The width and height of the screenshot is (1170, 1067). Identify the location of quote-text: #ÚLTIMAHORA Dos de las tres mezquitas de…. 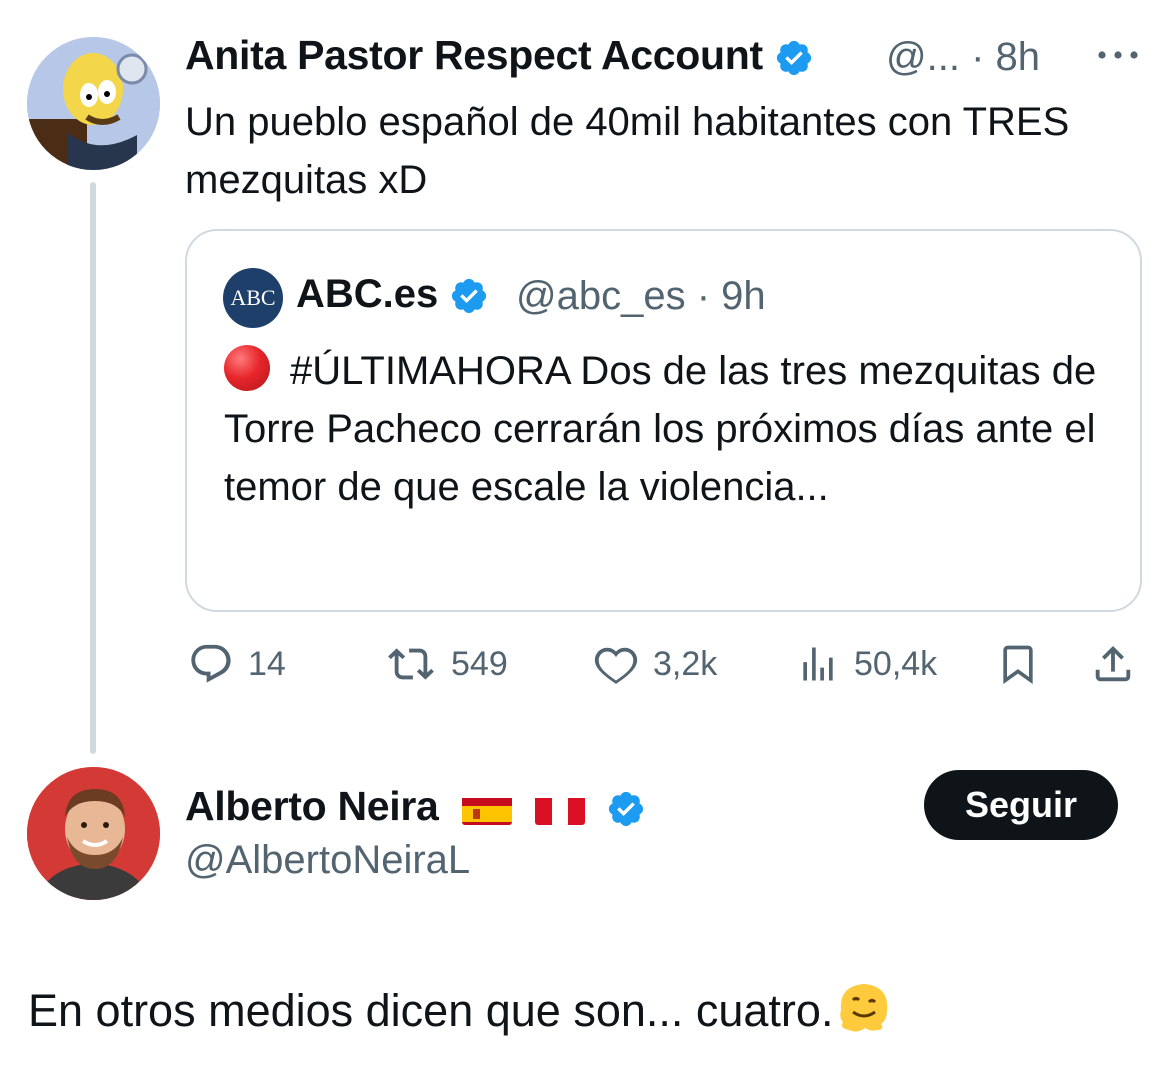
(660, 429).